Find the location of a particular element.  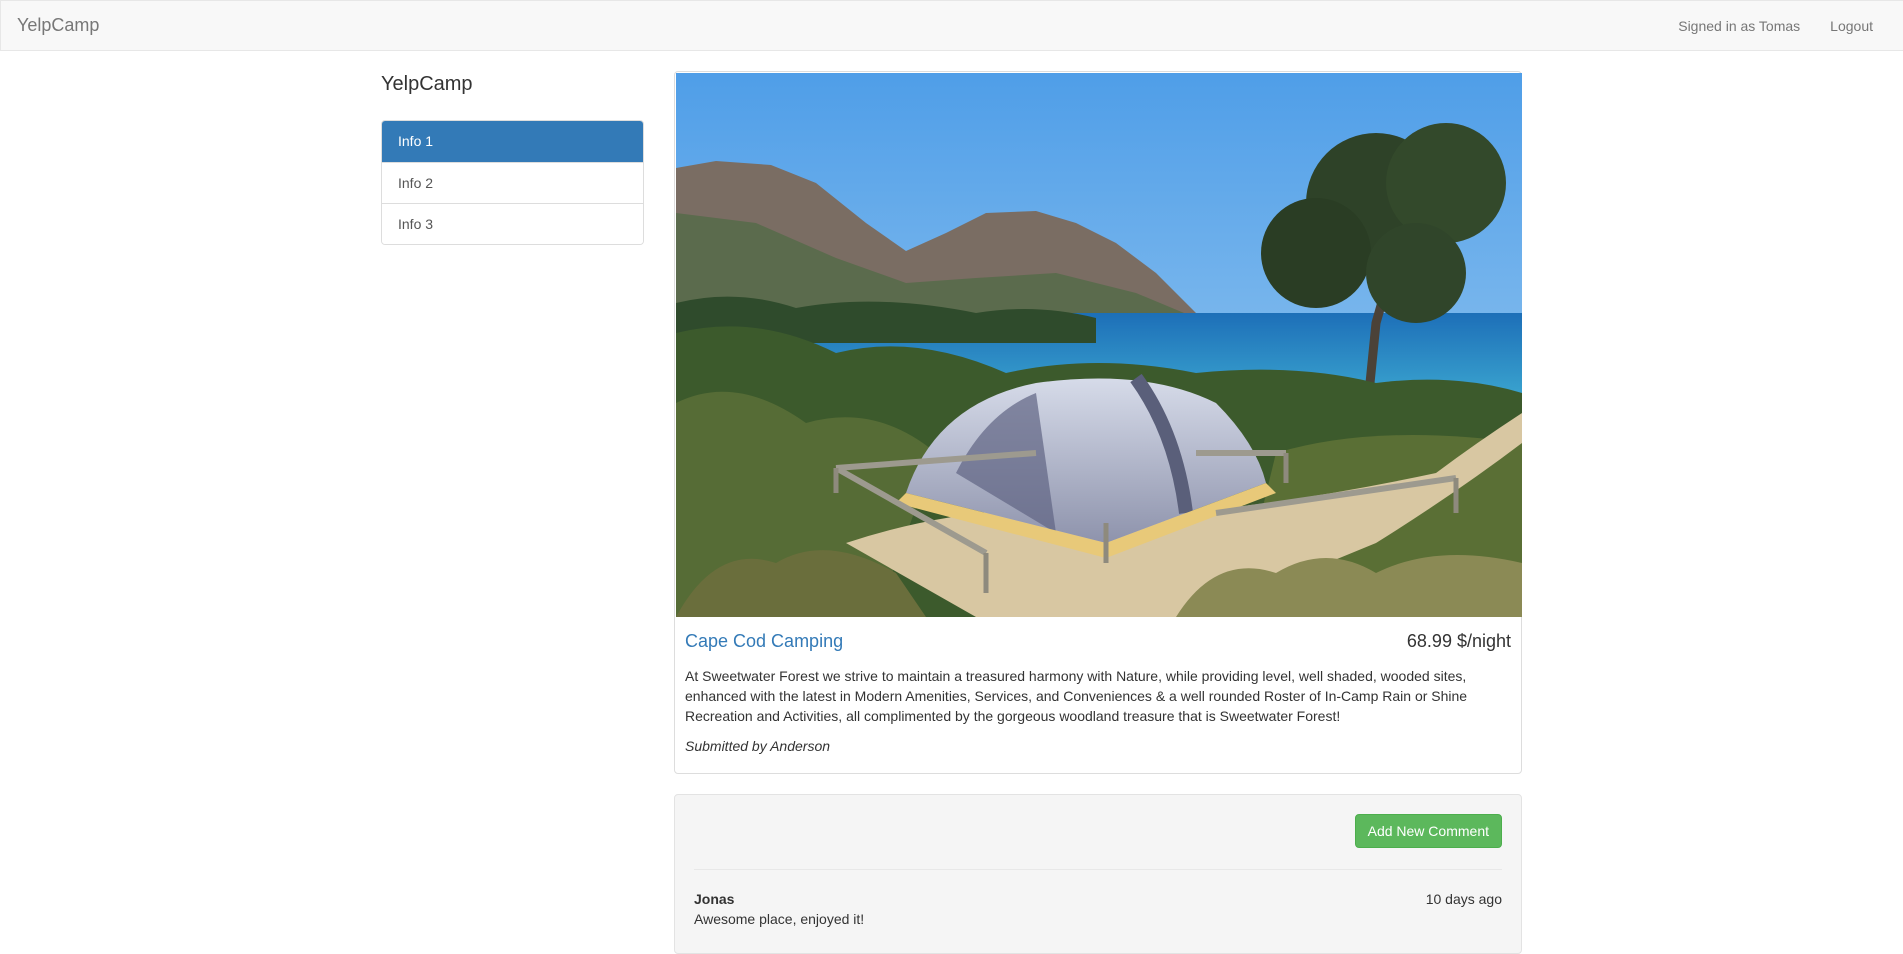

campground-price: 68.99 $/night is located at coordinates (1458, 641).